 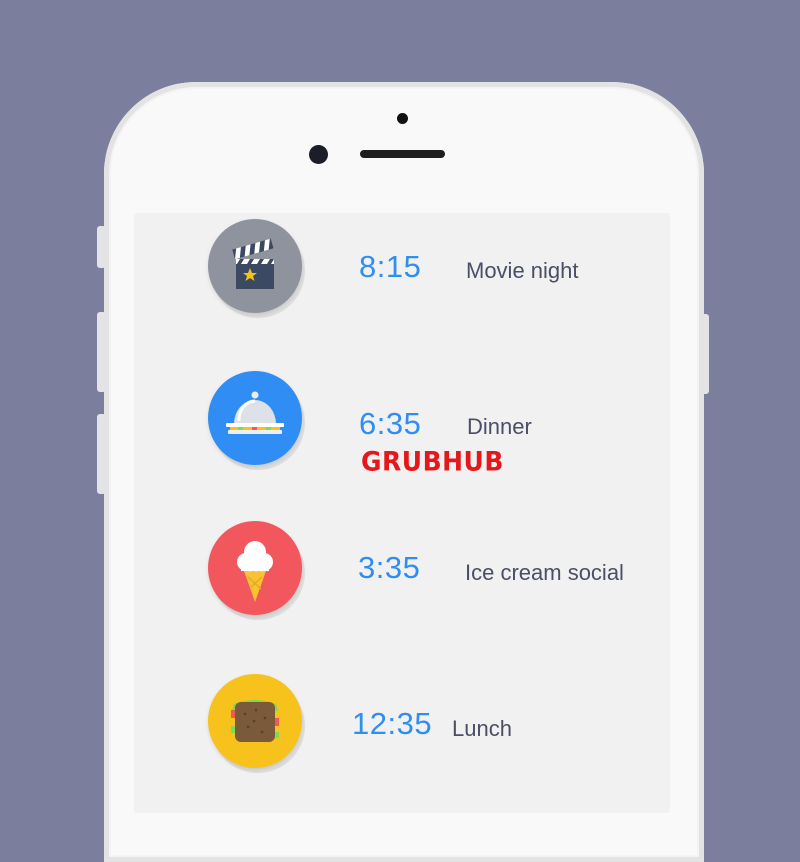 I want to click on clapperboard-icon, so click(x=255, y=266).